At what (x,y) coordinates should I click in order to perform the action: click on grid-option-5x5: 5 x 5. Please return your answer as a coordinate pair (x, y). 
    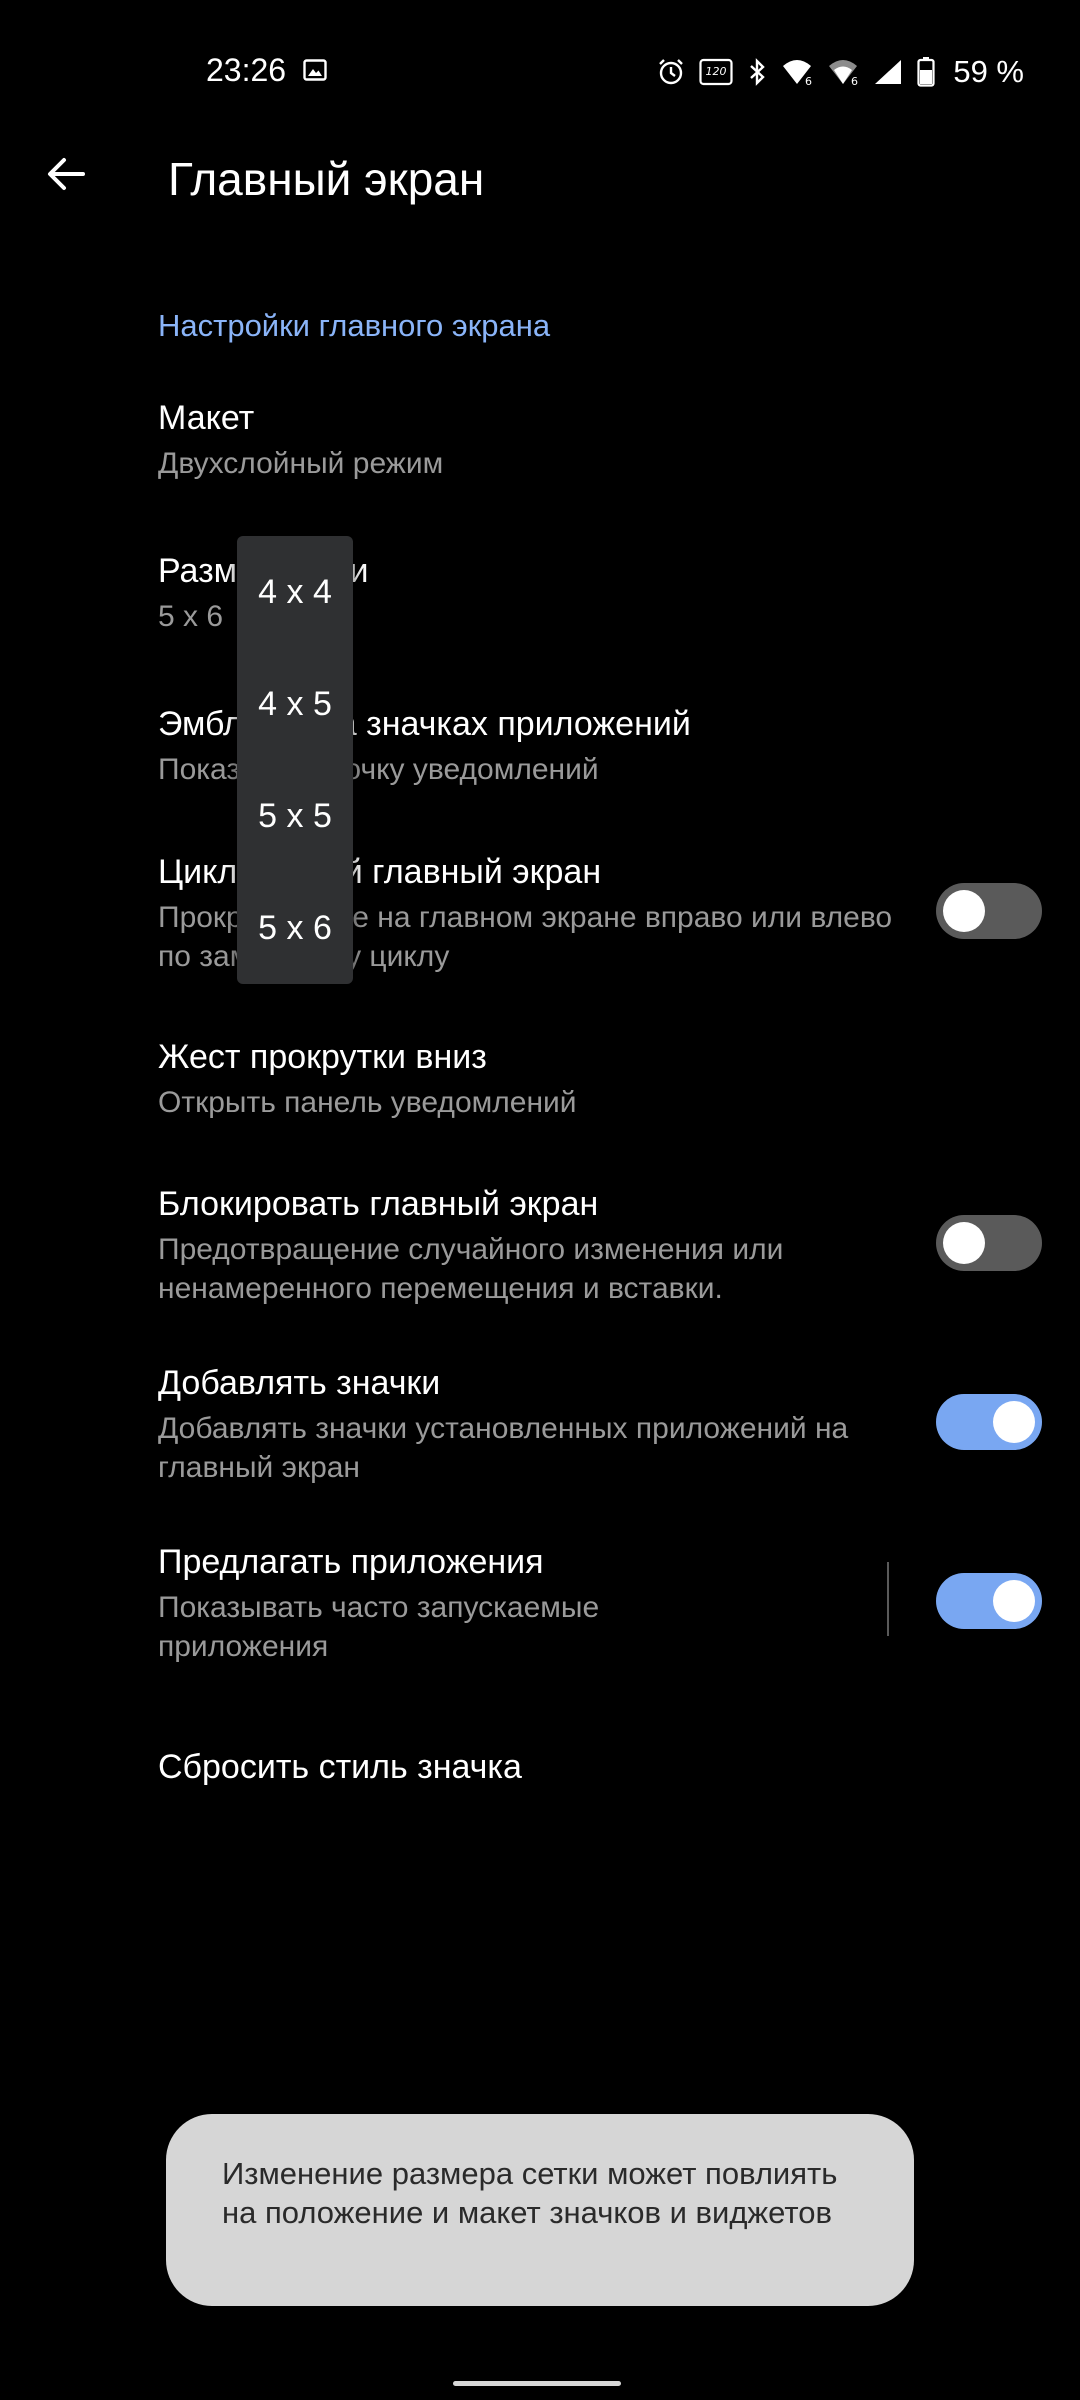
    Looking at the image, I should click on (295, 816).